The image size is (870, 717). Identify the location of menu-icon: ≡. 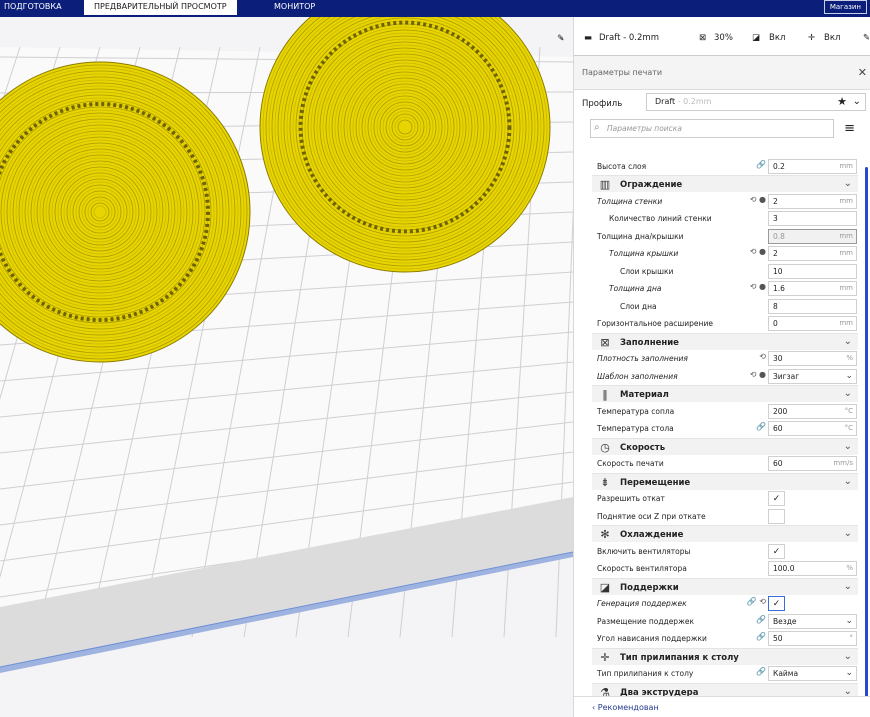
(849, 128).